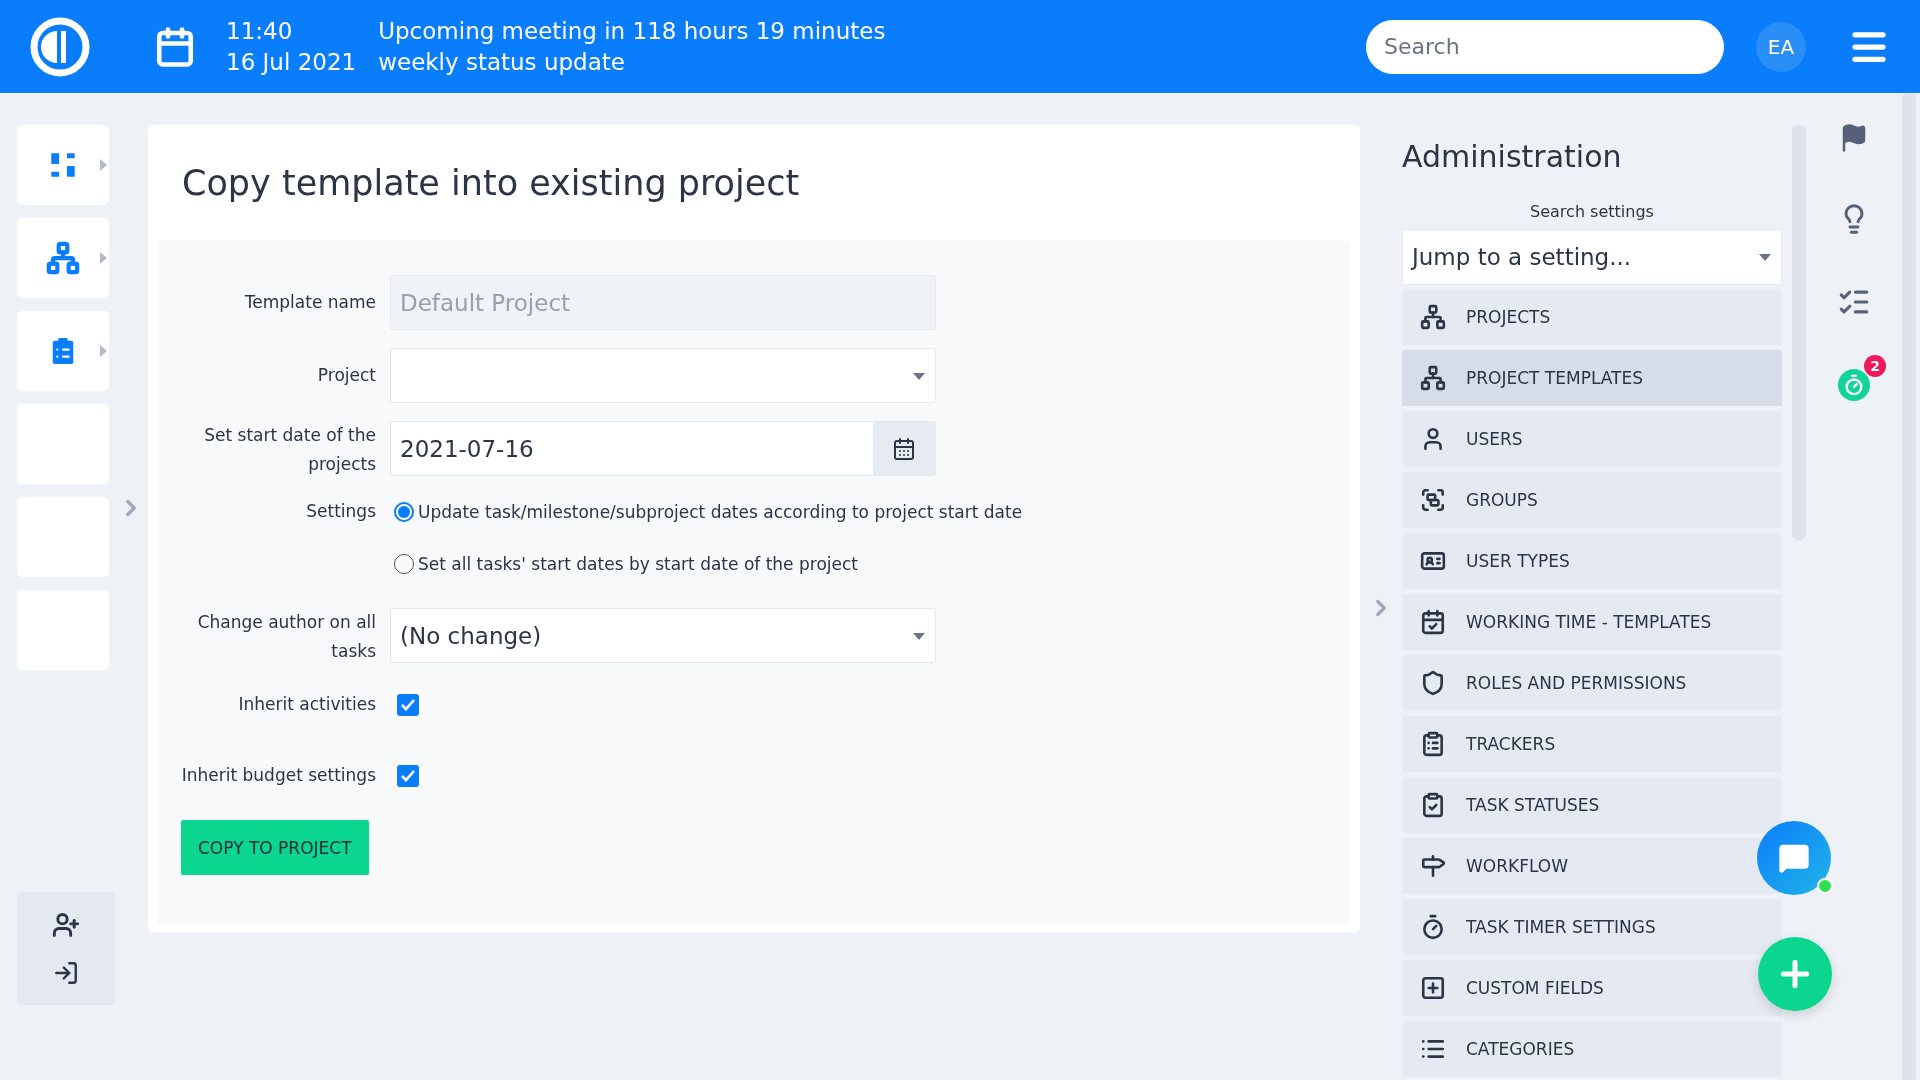 The height and width of the screenshot is (1080, 1920). Describe the element at coordinates (290, 450) in the screenshot. I see `field-label: Set start date of the projects` at that location.